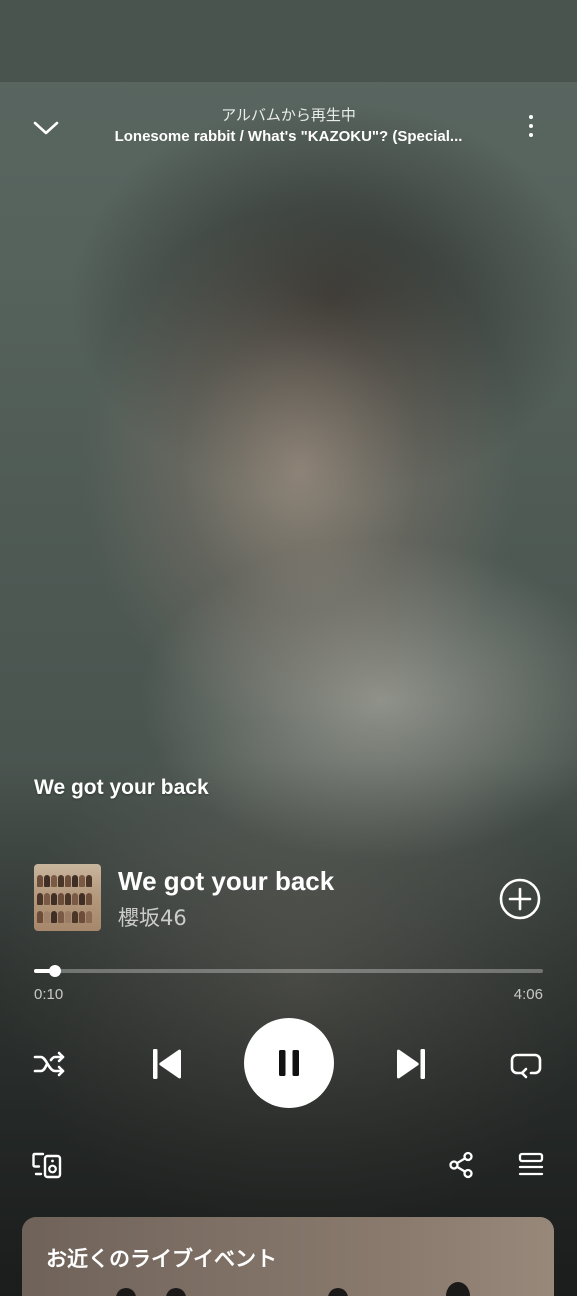 The height and width of the screenshot is (1296, 577). I want to click on skip-previous-icon, so click(167, 1064).